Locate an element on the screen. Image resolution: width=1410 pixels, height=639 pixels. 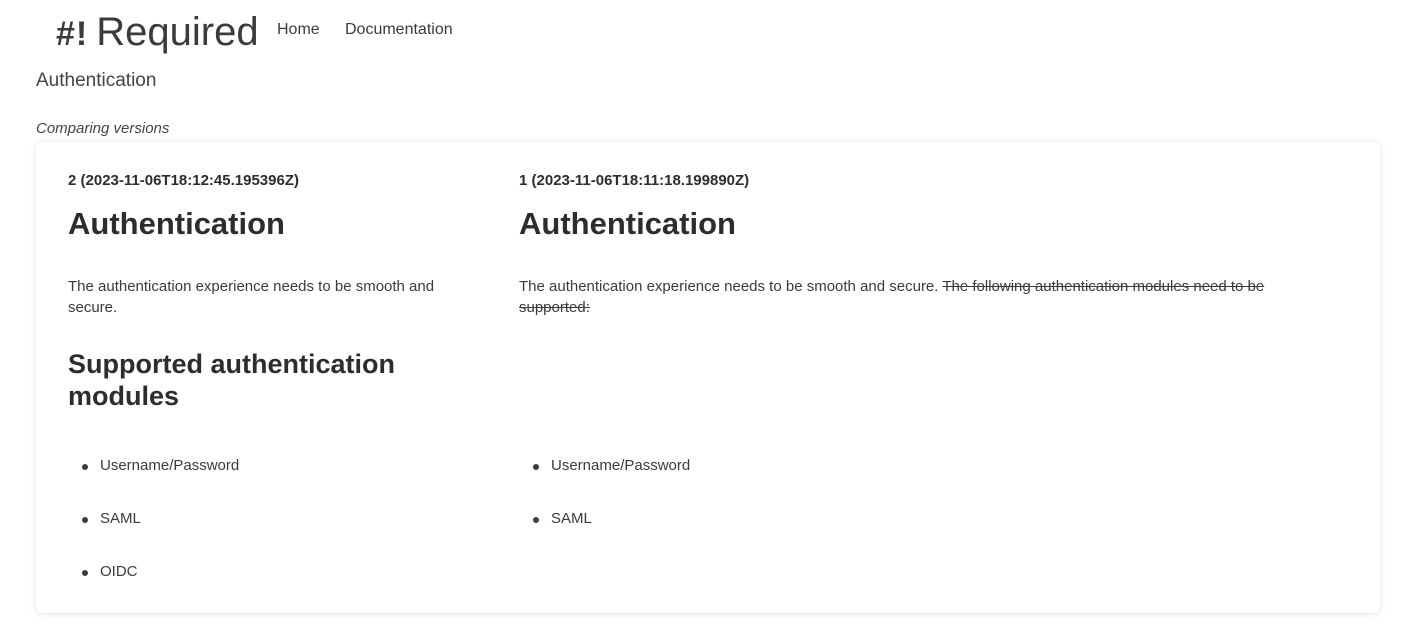
navbar: #! Required Home Documentation is located at coordinates (705, 31).